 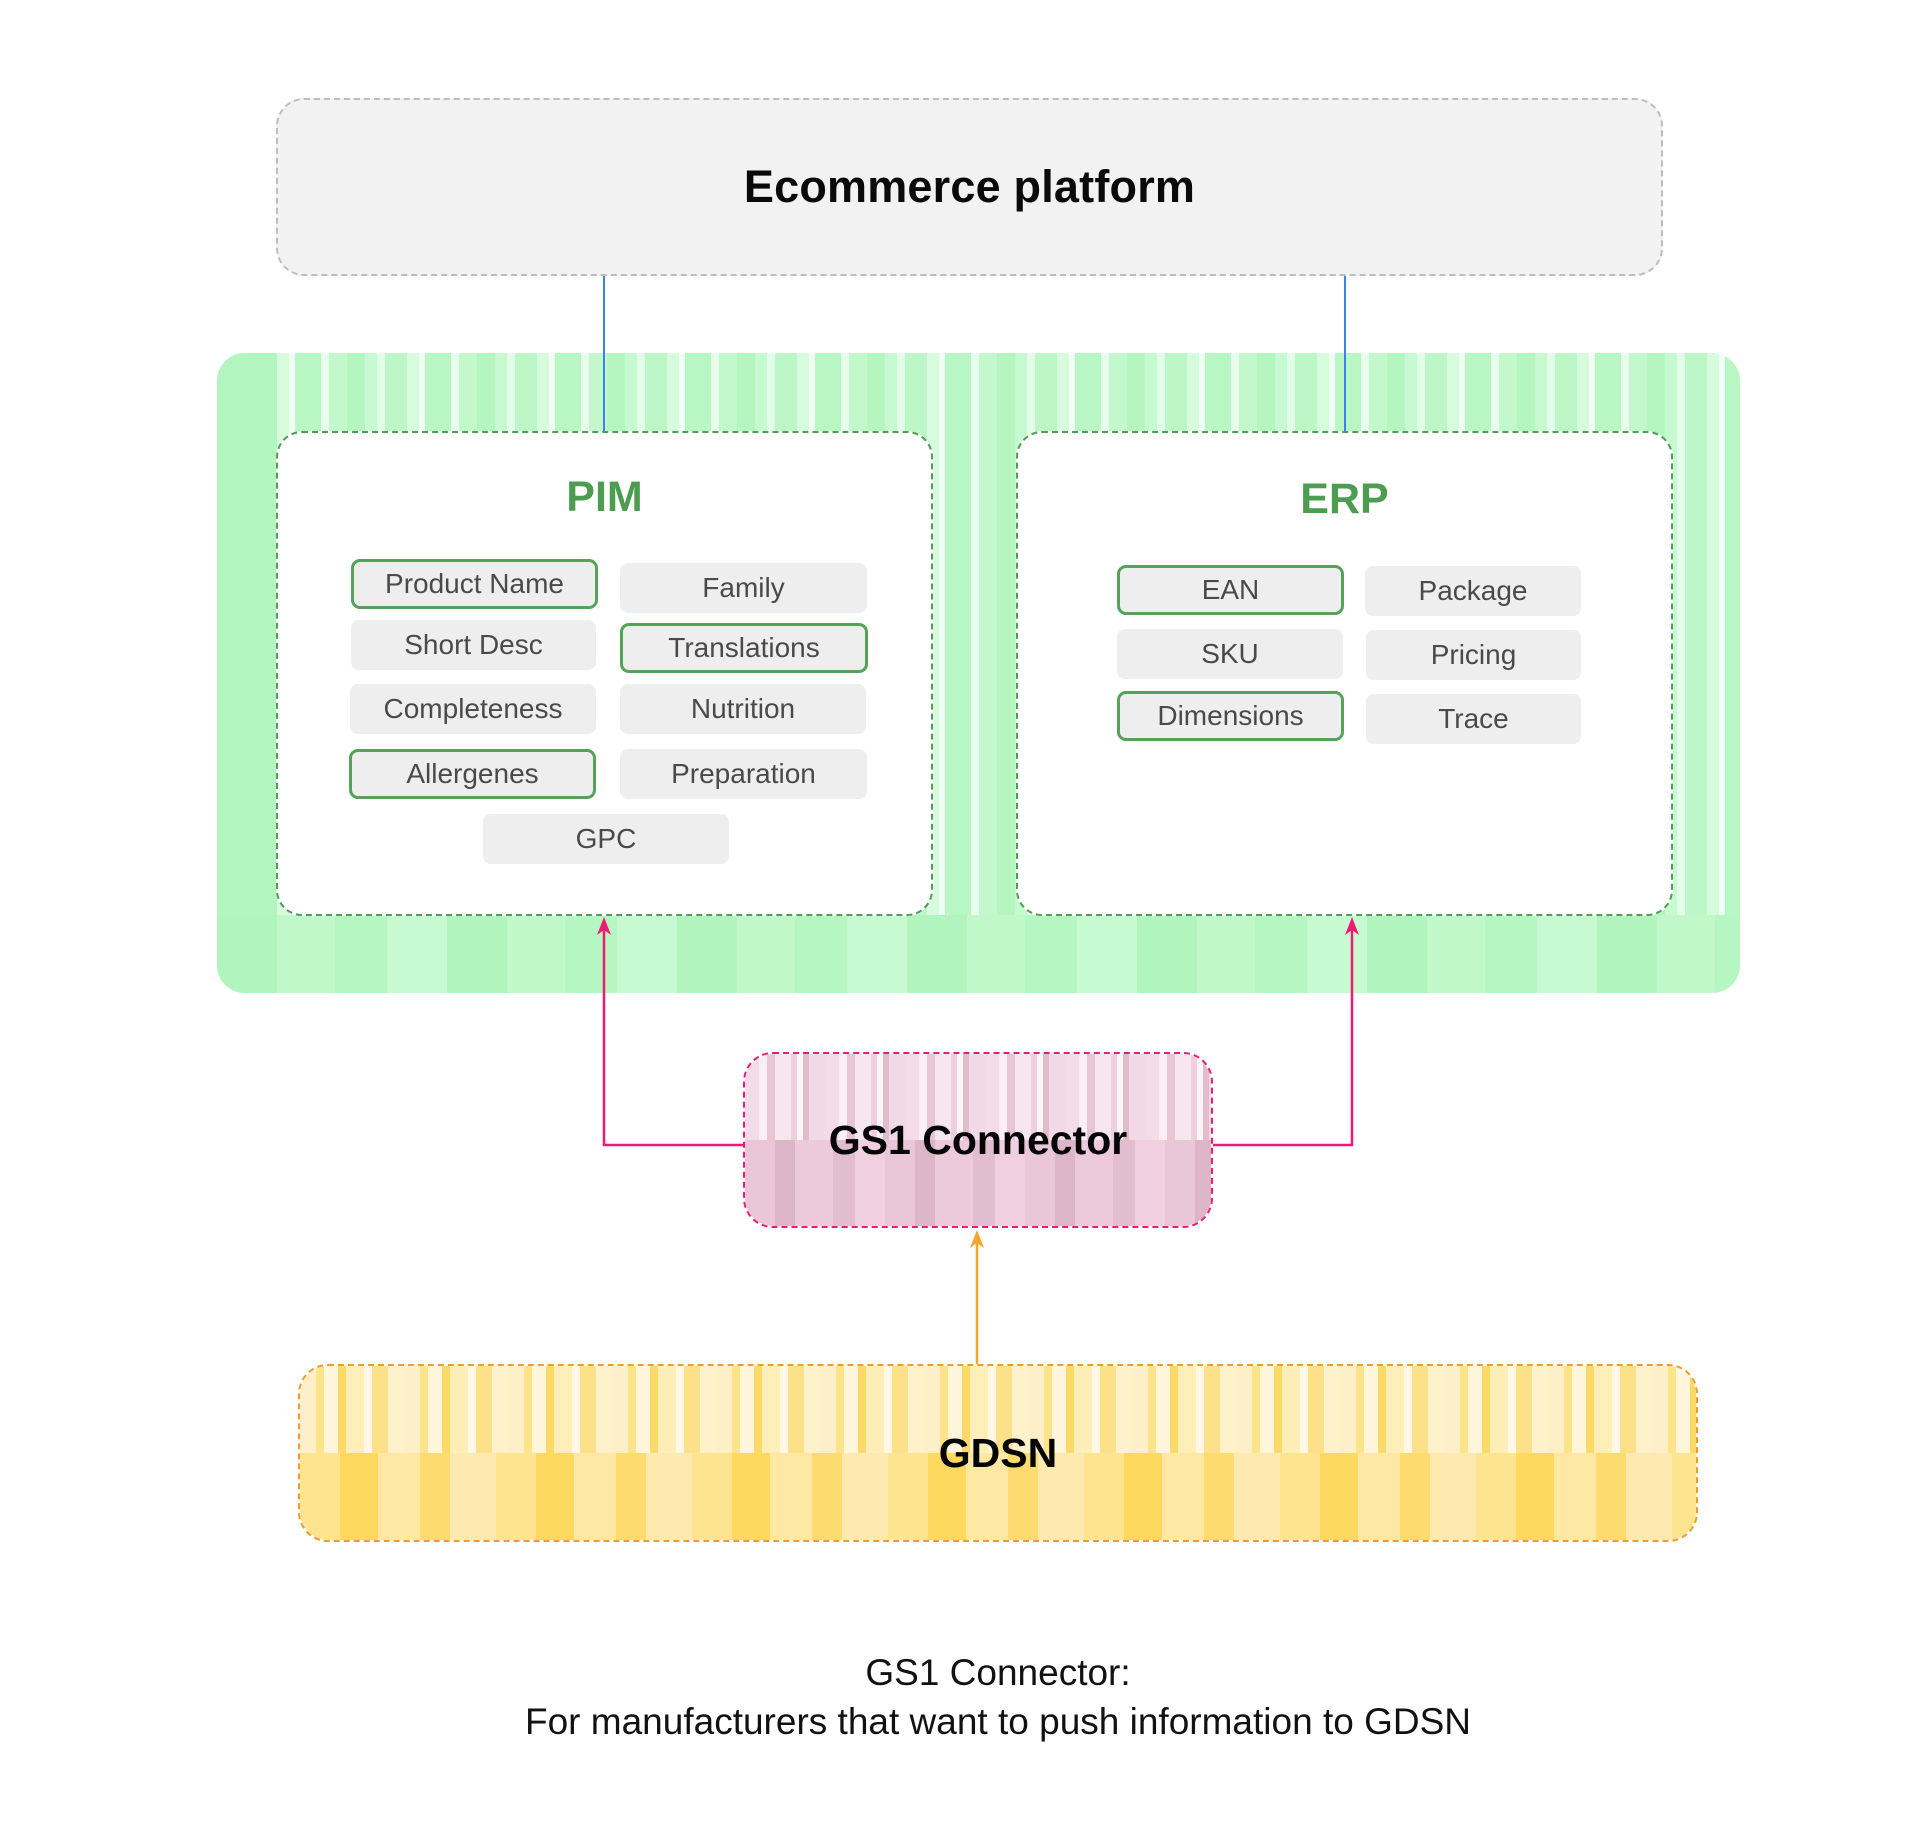 I want to click on ecommerce-platform-node: Ecommerce platform, so click(x=969, y=187).